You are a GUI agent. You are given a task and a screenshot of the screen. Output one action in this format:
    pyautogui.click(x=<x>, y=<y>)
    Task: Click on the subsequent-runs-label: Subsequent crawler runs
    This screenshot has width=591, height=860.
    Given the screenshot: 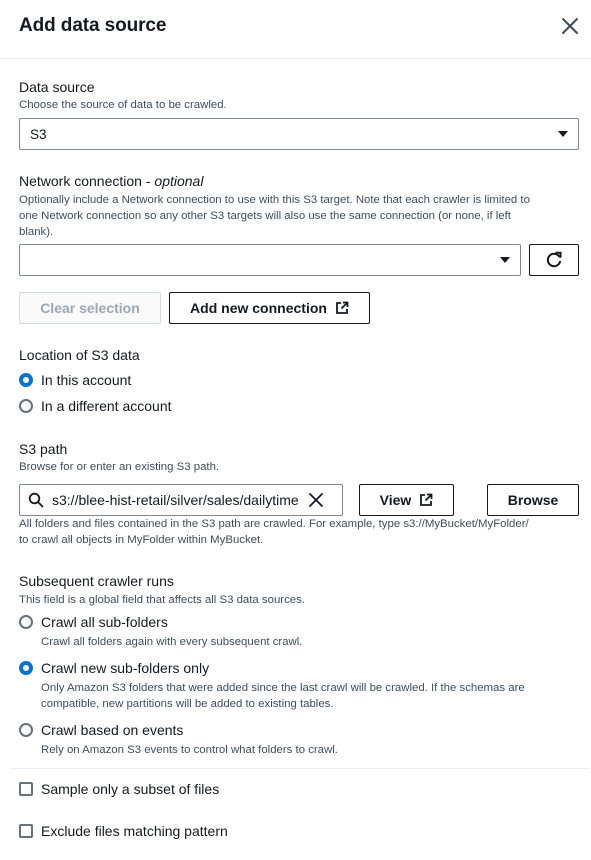 What is the action you would take?
    pyautogui.click(x=96, y=581)
    